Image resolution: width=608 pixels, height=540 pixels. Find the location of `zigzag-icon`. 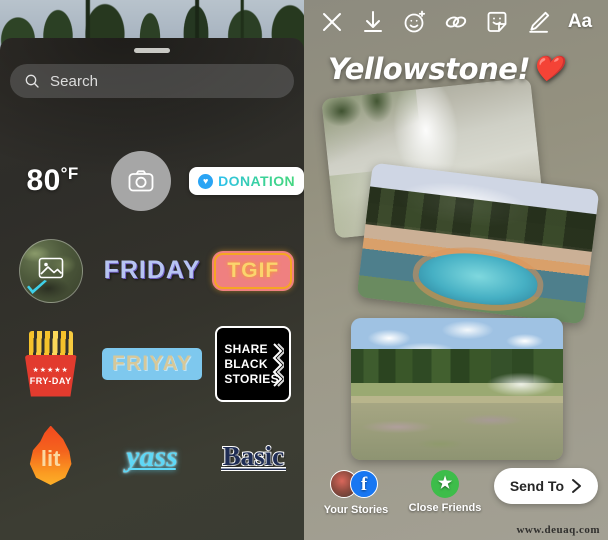

zigzag-icon is located at coordinates (278, 364).